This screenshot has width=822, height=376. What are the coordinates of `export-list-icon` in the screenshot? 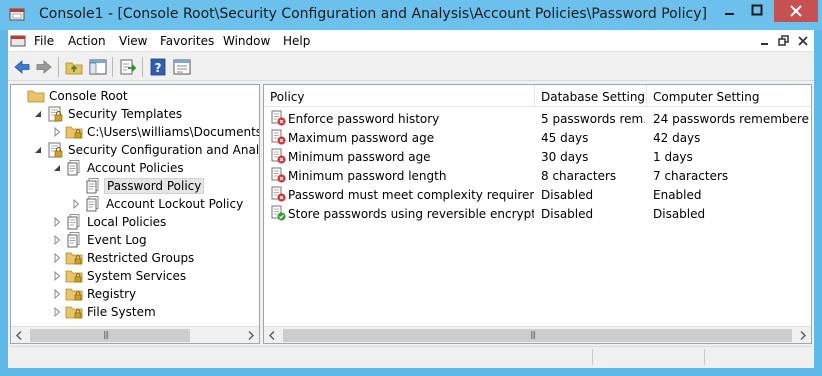 It's located at (128, 67).